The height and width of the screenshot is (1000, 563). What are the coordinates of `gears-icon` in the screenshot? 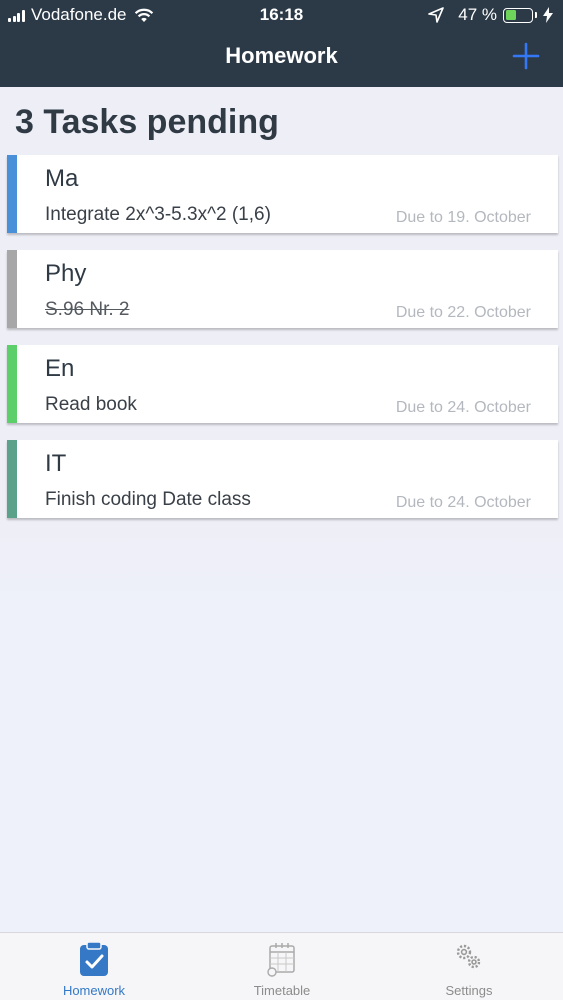 It's located at (468, 956).